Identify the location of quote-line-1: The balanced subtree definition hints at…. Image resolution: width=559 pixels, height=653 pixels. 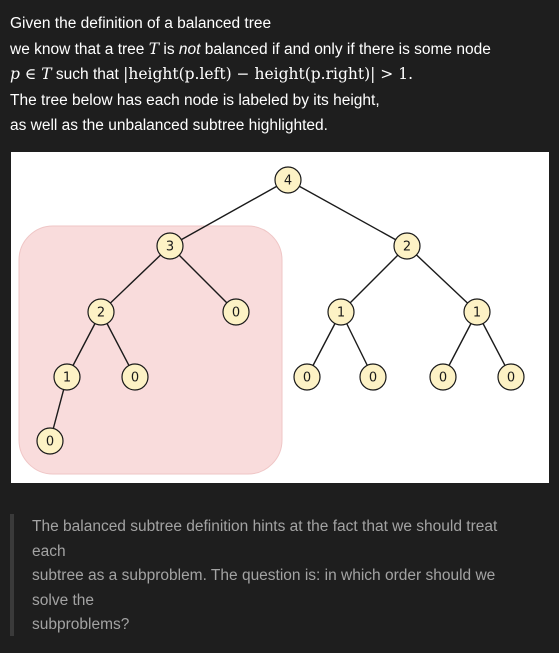
(265, 526).